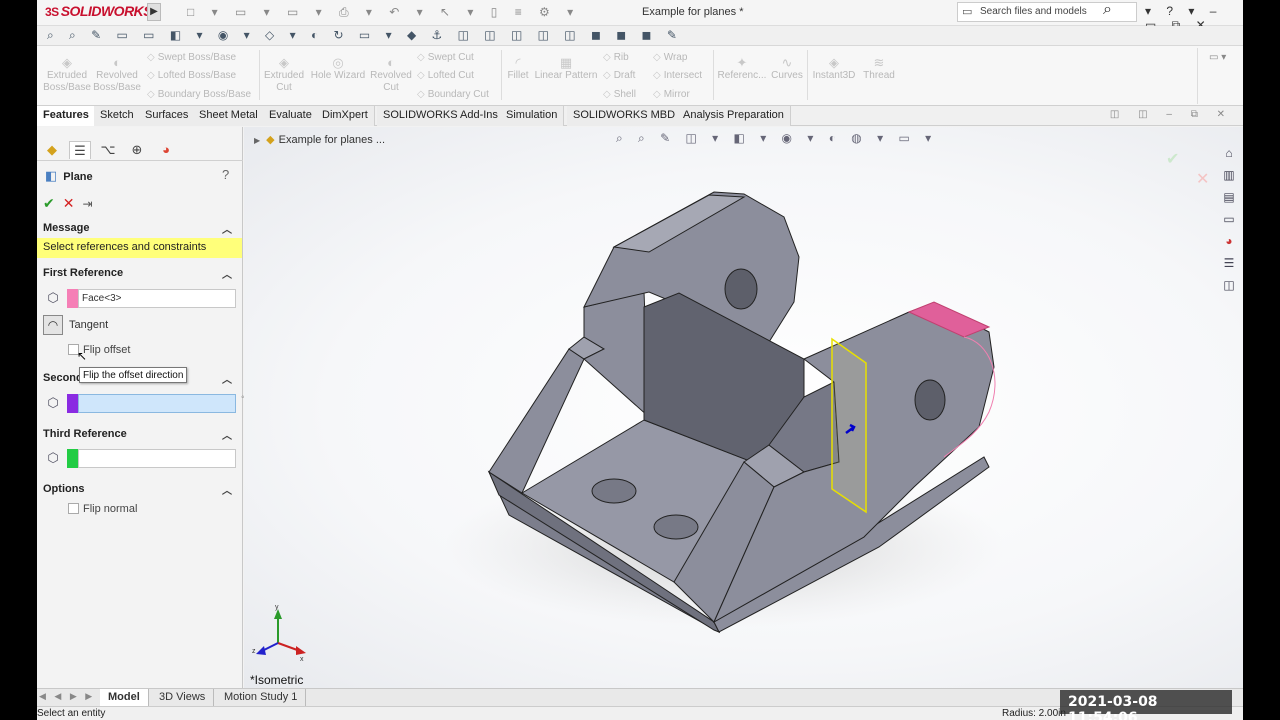  Describe the element at coordinates (167, 116) in the screenshot. I see `tab-surfaces: Surfaces` at that location.